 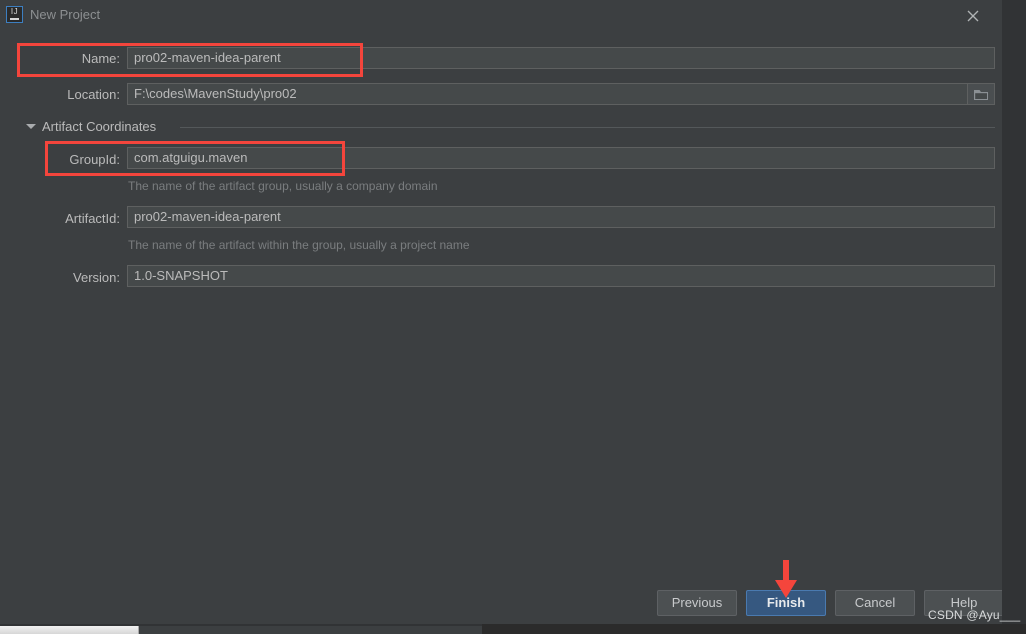 I want to click on dialog-title-bar: IJ New Project, so click(x=501, y=15).